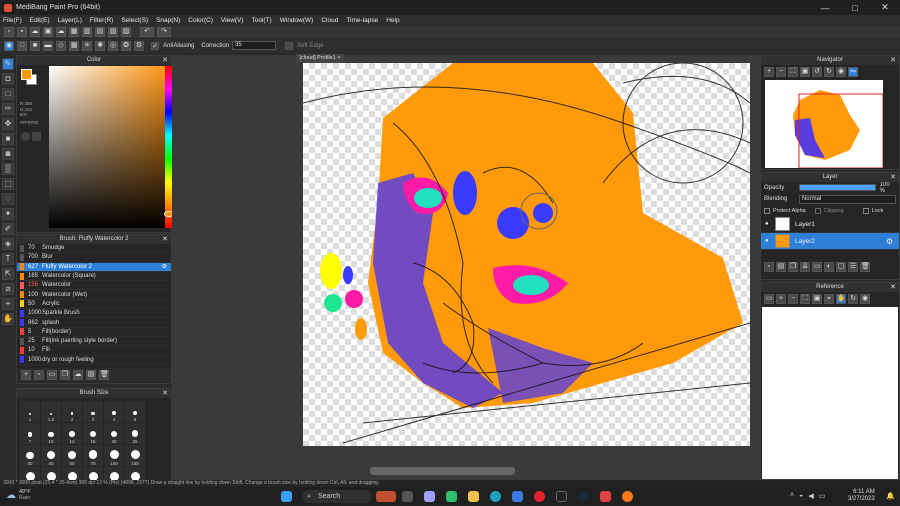 This screenshot has width=900, height=506. I want to click on select-eraser-icon: ◈, so click(8, 244).